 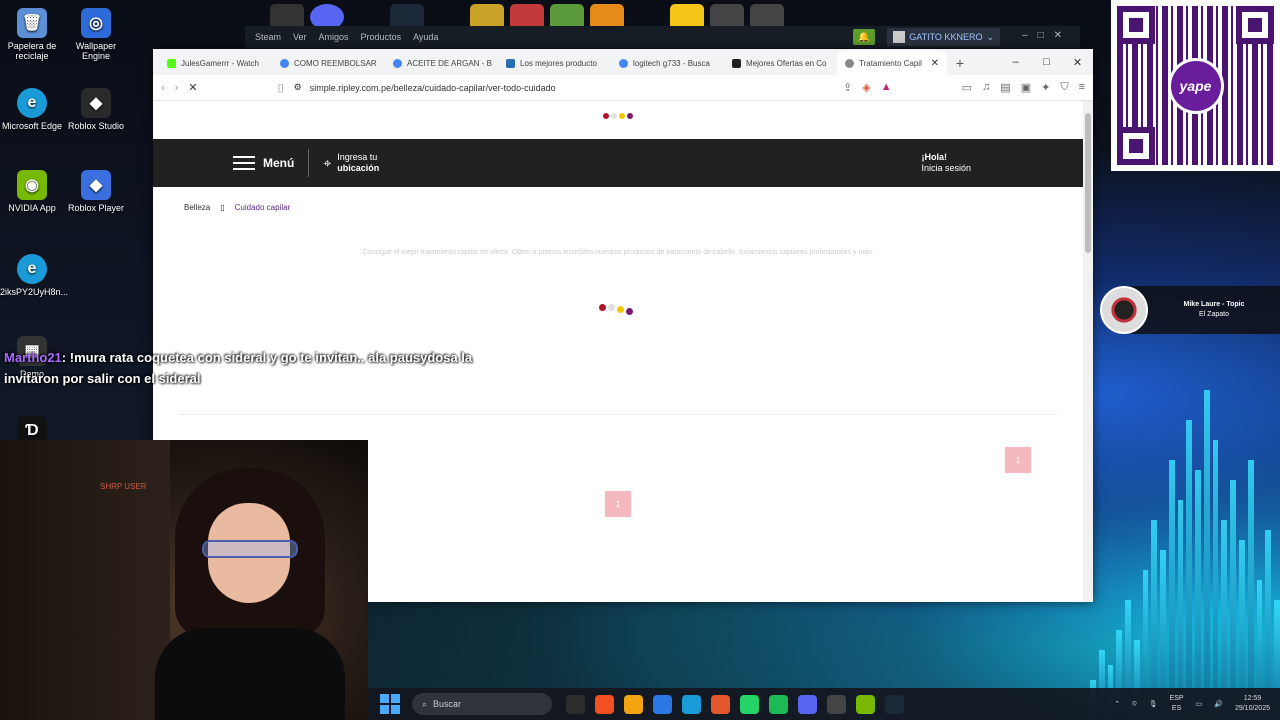 I want to click on back-icon: ‹, so click(x=163, y=88).